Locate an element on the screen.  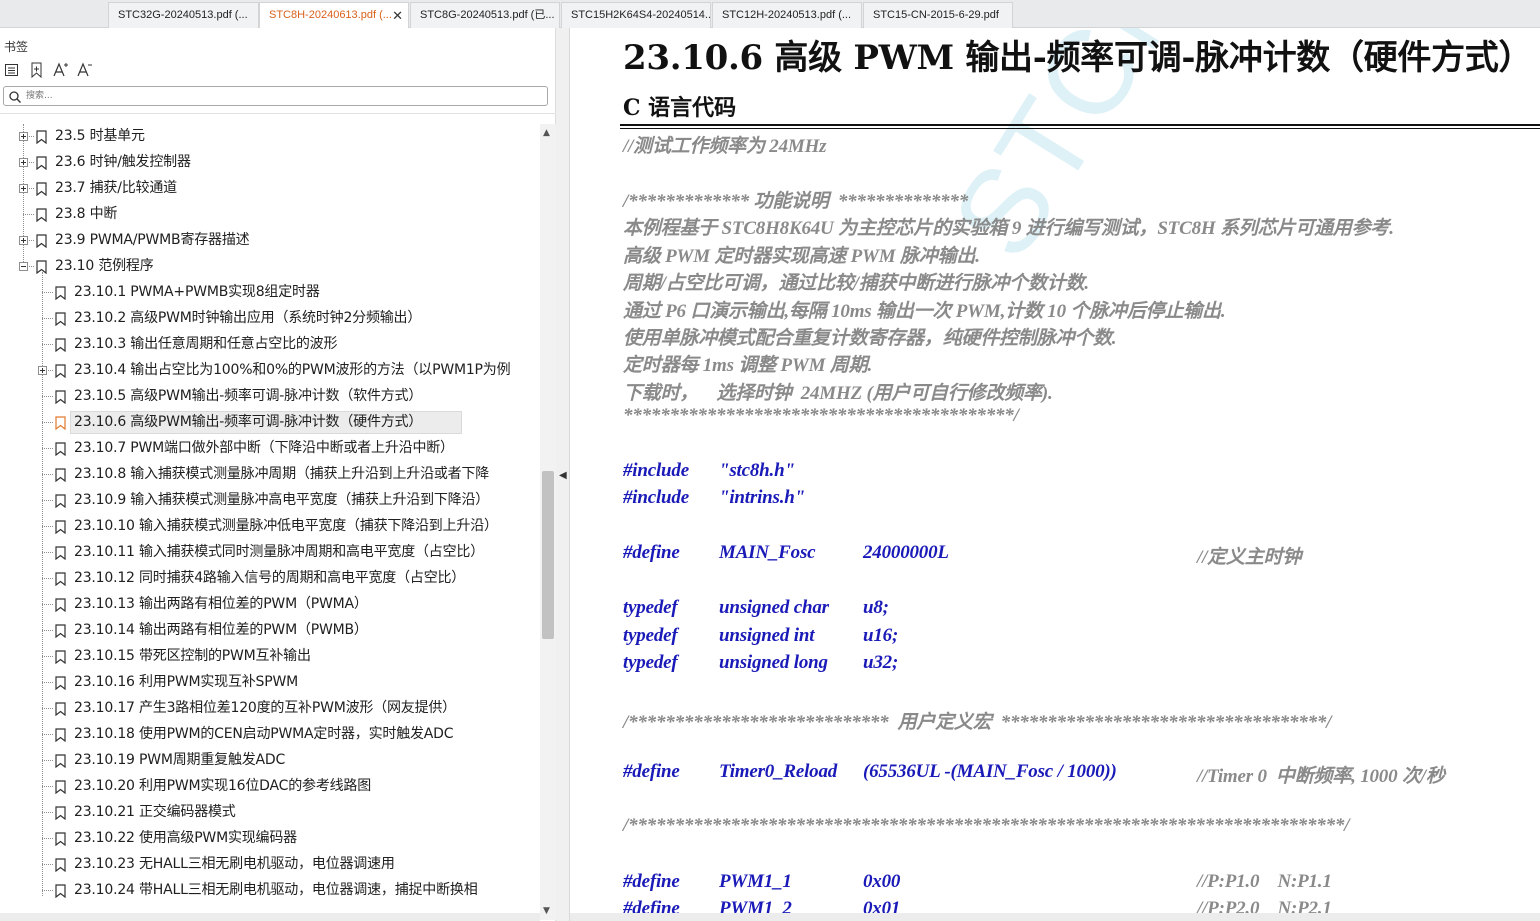
font-increase-icon is located at coordinates (60, 70).